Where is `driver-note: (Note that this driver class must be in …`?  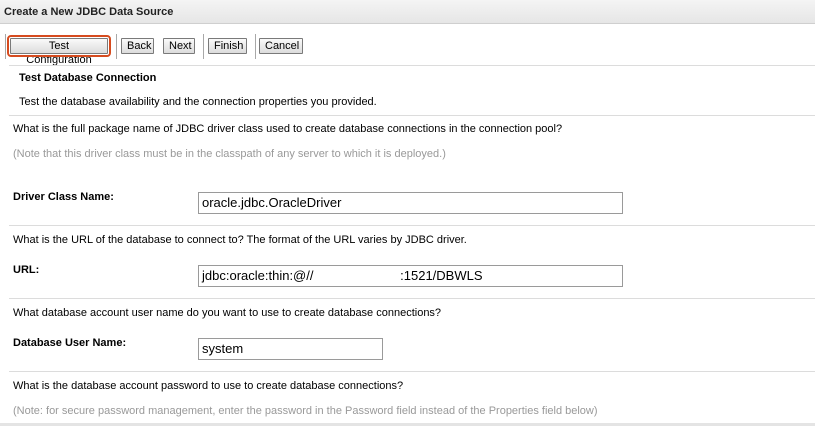
driver-note: (Note that this driver class must be in … is located at coordinates (229, 154).